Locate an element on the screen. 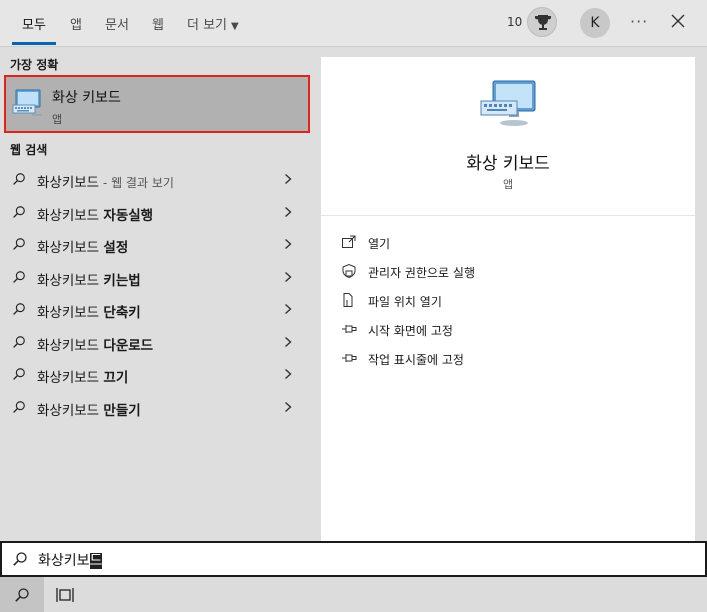 The width and height of the screenshot is (707, 612). web-search-item: 화상키보드 다운로드 is located at coordinates (158, 342).